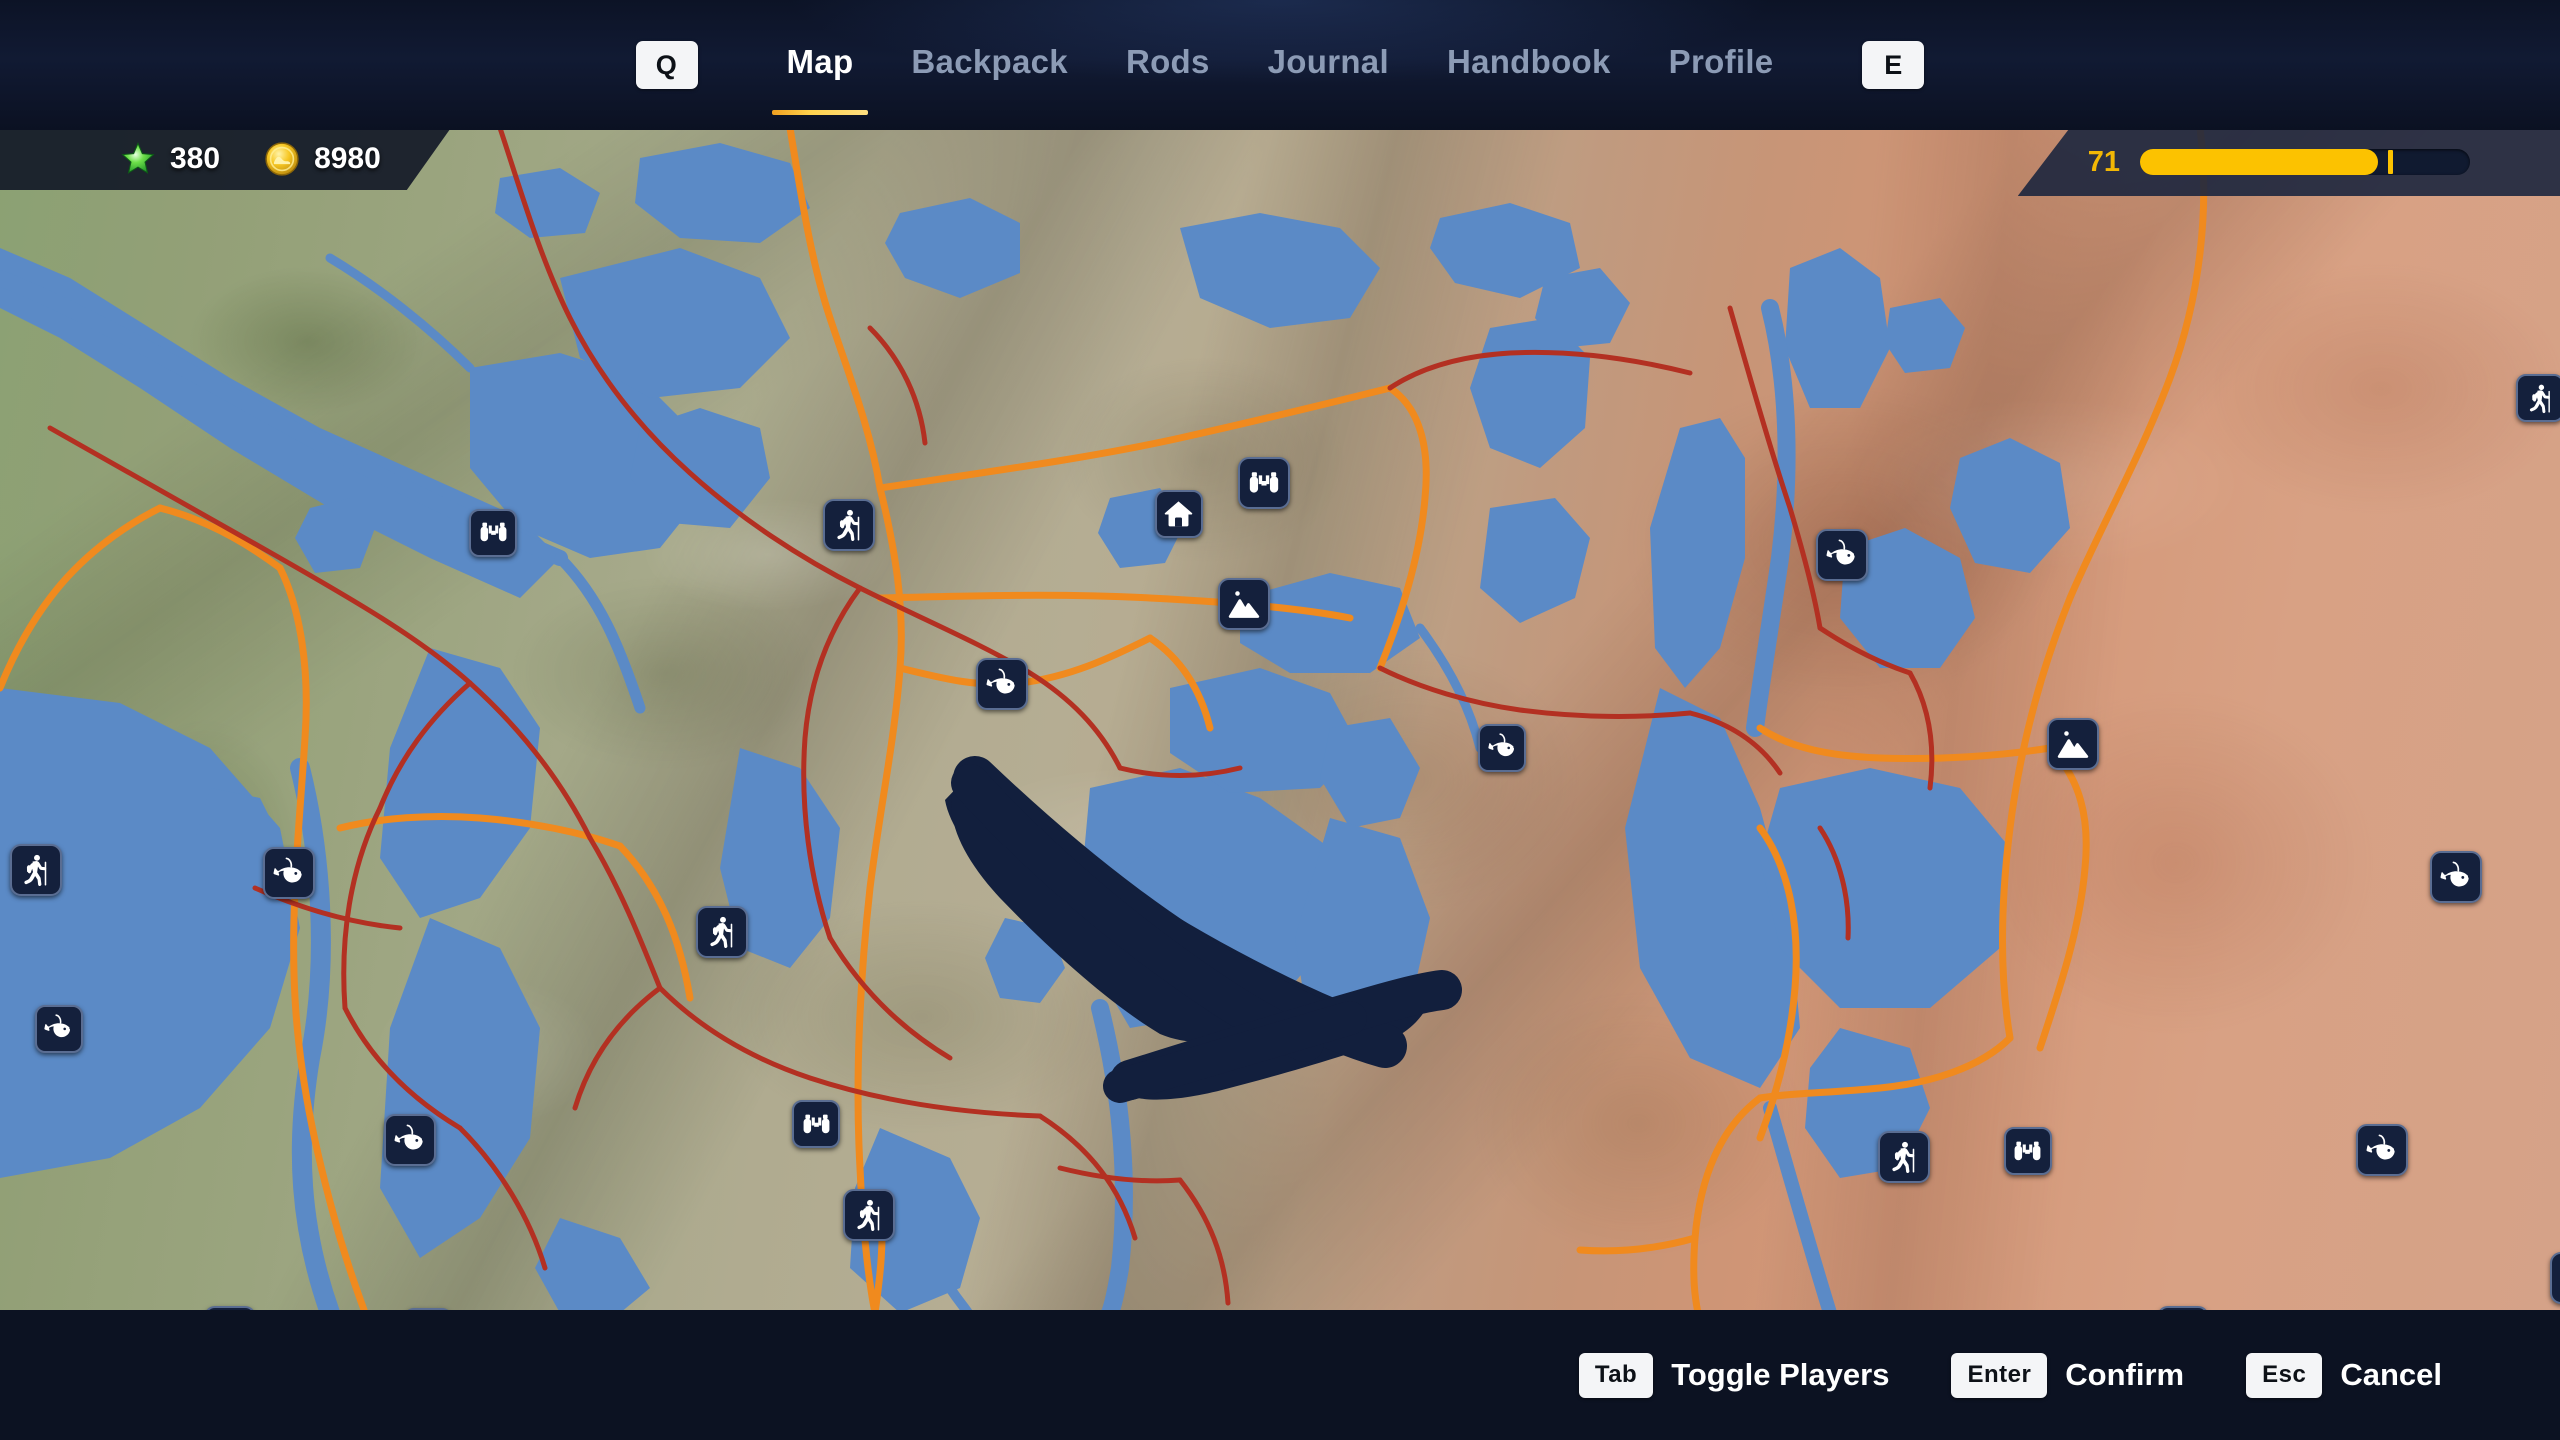 The image size is (2560, 1440). Describe the element at coordinates (820, 61) in the screenshot. I see `tab-label: Map` at that location.